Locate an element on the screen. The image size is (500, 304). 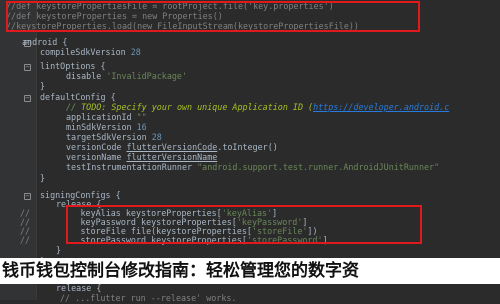
code-token: versionName is located at coordinates (96, 157).